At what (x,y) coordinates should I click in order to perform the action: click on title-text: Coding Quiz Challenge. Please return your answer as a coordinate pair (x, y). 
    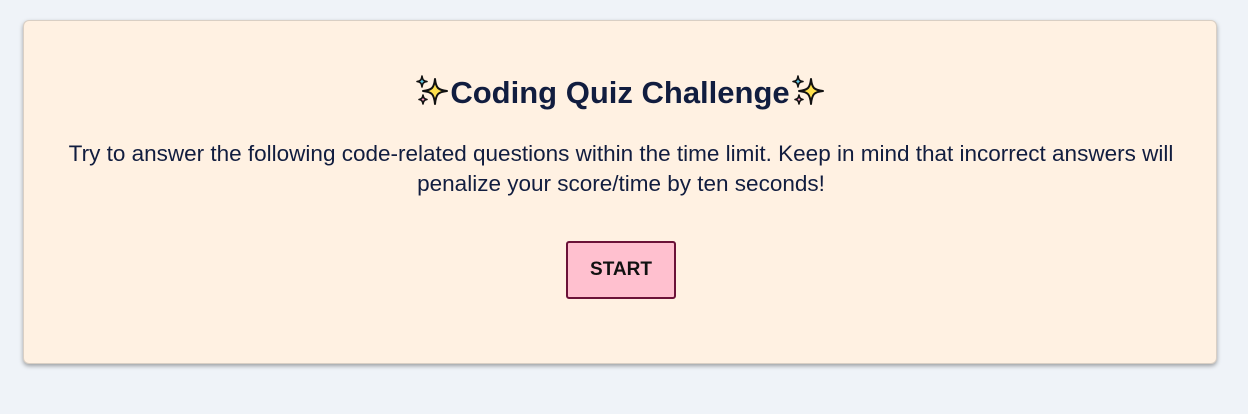
    Looking at the image, I should click on (620, 92).